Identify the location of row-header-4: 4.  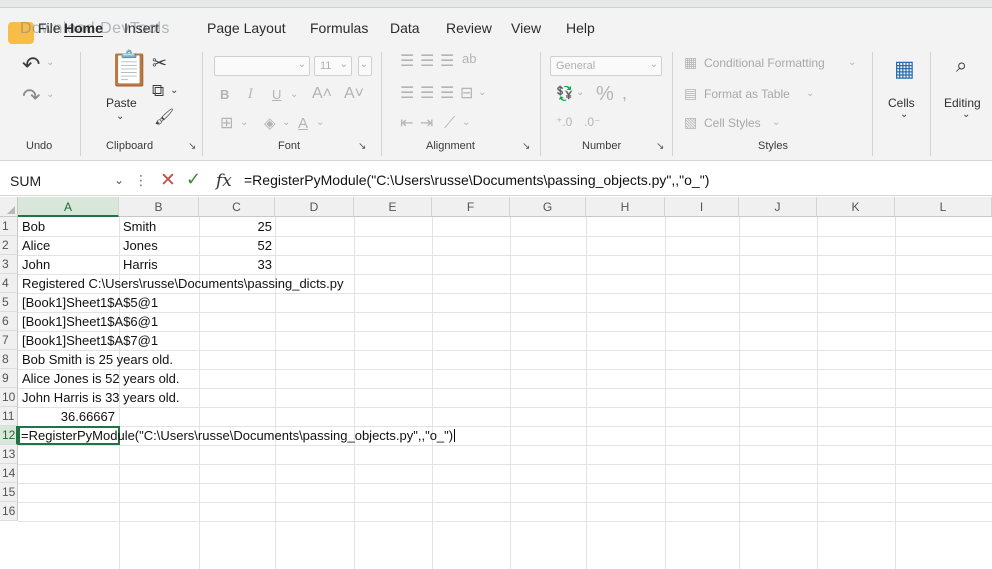
(9, 283).